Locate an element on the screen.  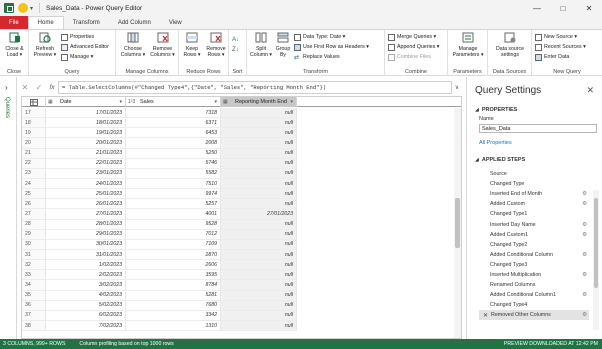
cell-date: 30/01/2023 is located at coordinates (86, 244).